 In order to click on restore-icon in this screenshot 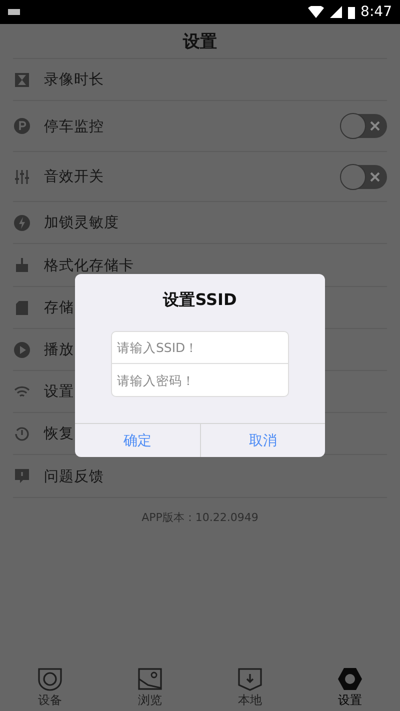, I will do `click(22, 433)`.